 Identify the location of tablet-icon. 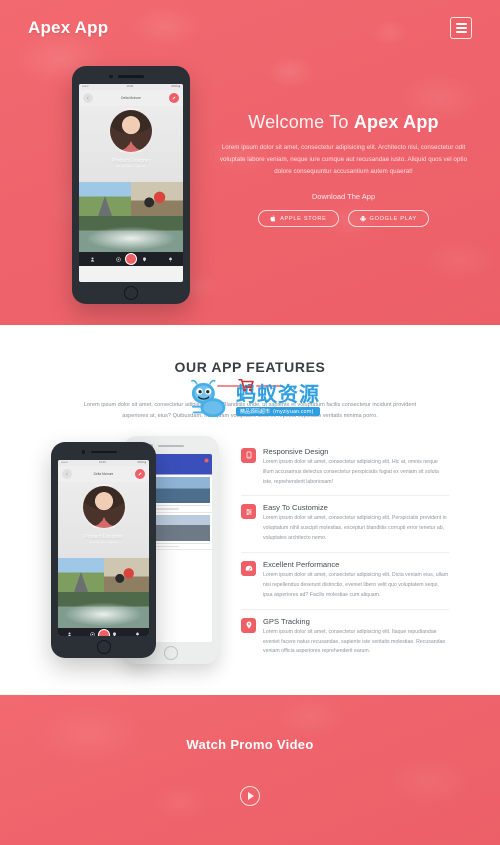
(248, 455).